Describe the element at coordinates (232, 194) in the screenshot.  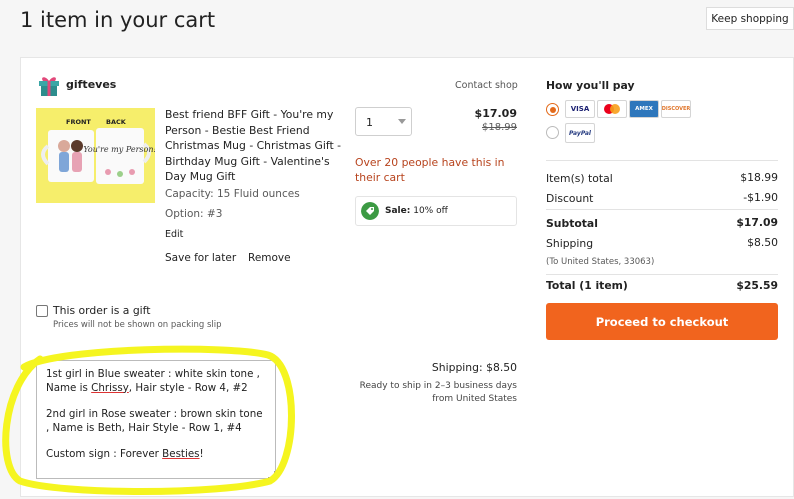
I see `item-capacity: Capacity: 15 Fluid ounces` at that location.